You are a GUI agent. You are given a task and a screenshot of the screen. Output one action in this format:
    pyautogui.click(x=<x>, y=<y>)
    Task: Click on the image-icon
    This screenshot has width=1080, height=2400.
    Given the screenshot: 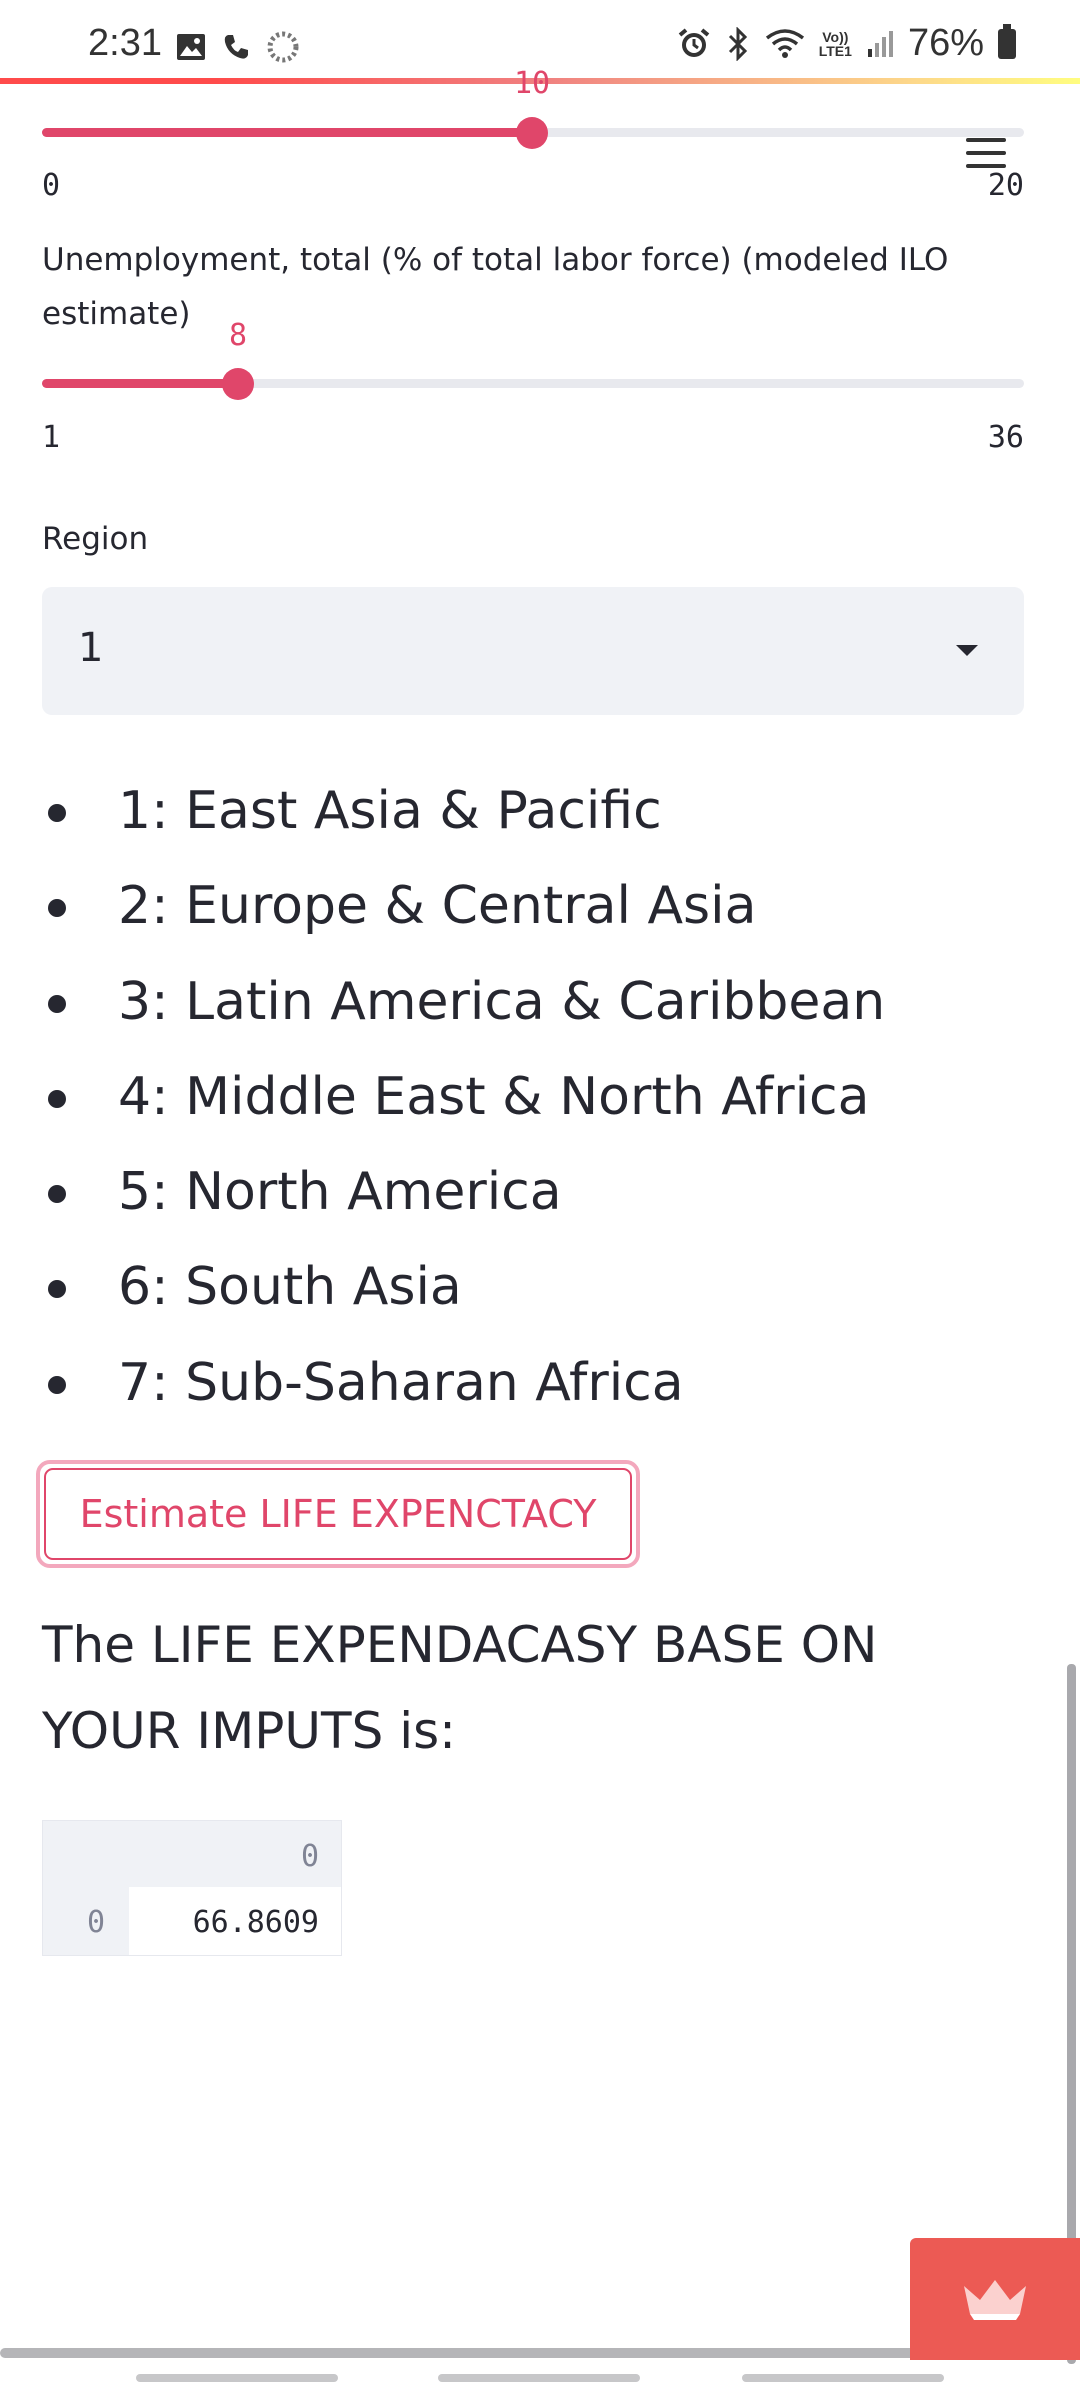 What is the action you would take?
    pyautogui.click(x=191, y=47)
    